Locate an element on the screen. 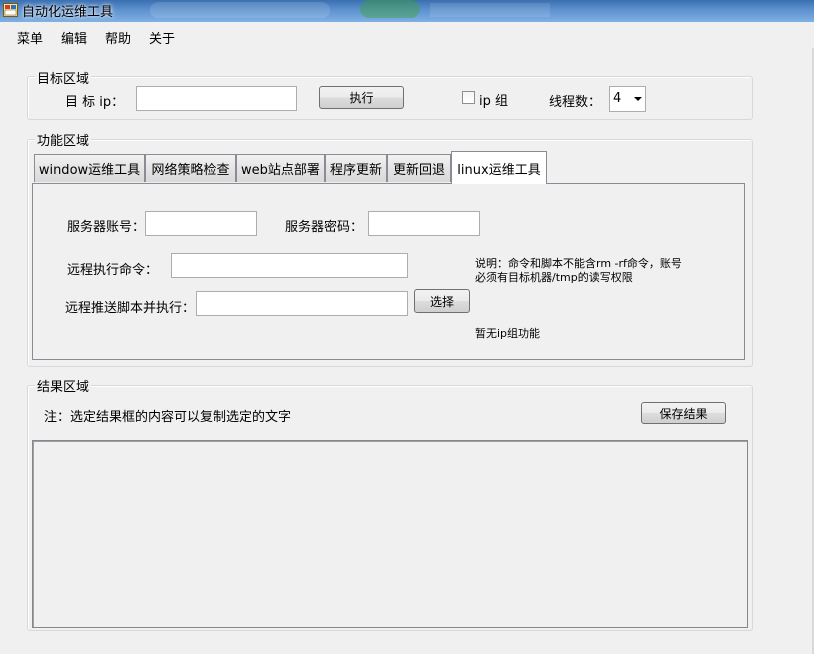 The height and width of the screenshot is (654, 814). target-group-title: 目标区域 is located at coordinates (63, 77).